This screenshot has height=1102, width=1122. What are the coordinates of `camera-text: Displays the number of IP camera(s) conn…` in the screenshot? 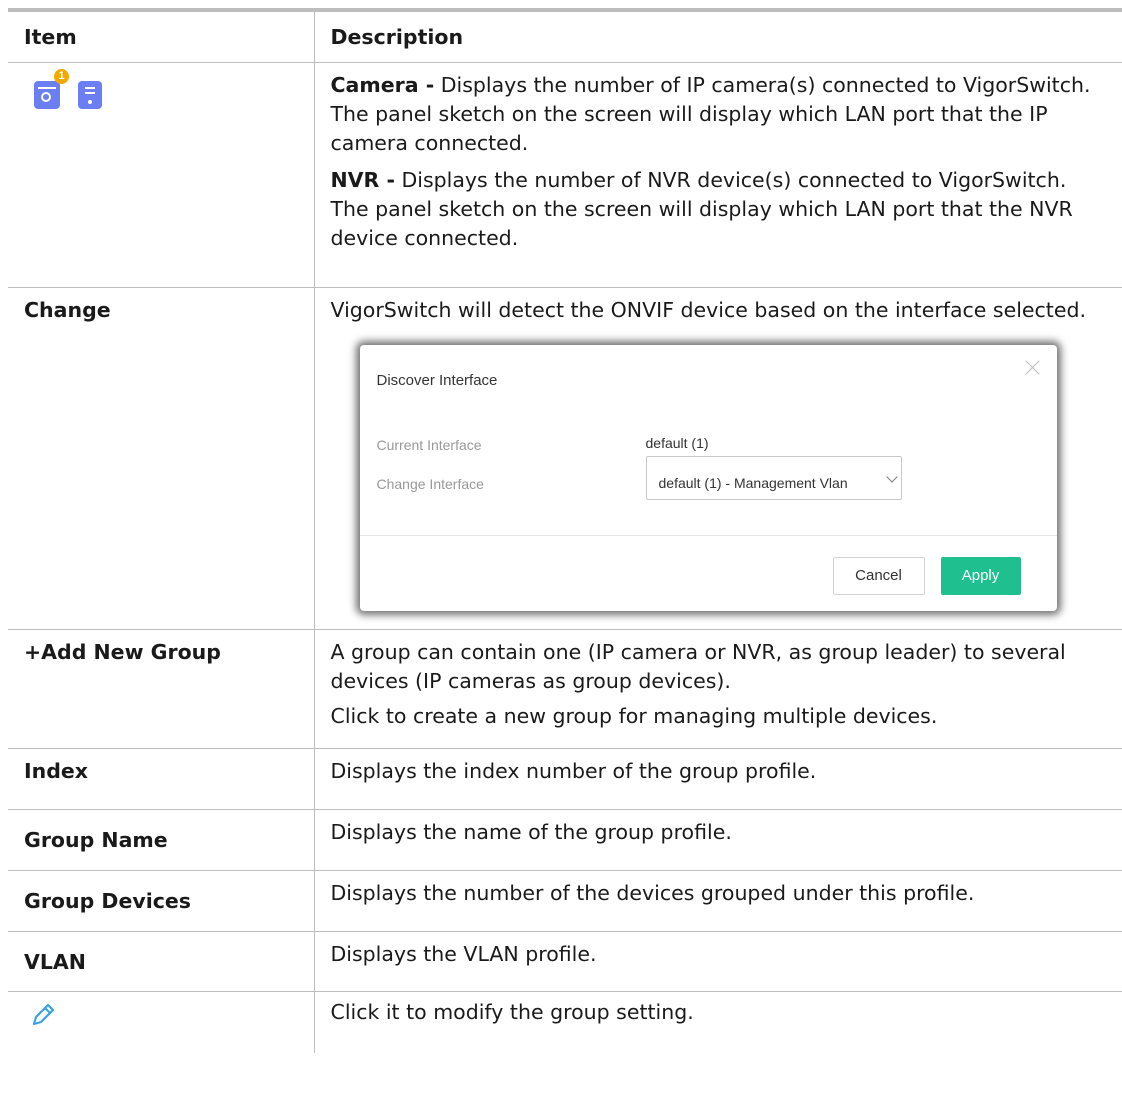 It's located at (710, 113).